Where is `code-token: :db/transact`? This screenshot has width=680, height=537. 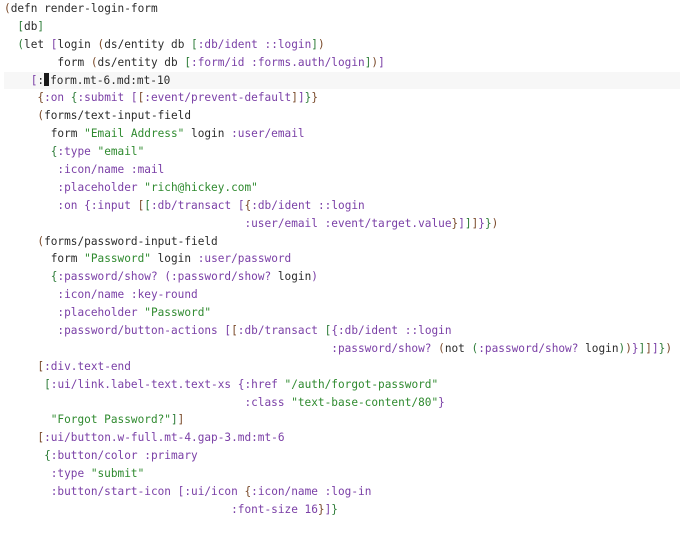
code-token: :db/transact is located at coordinates (281, 331).